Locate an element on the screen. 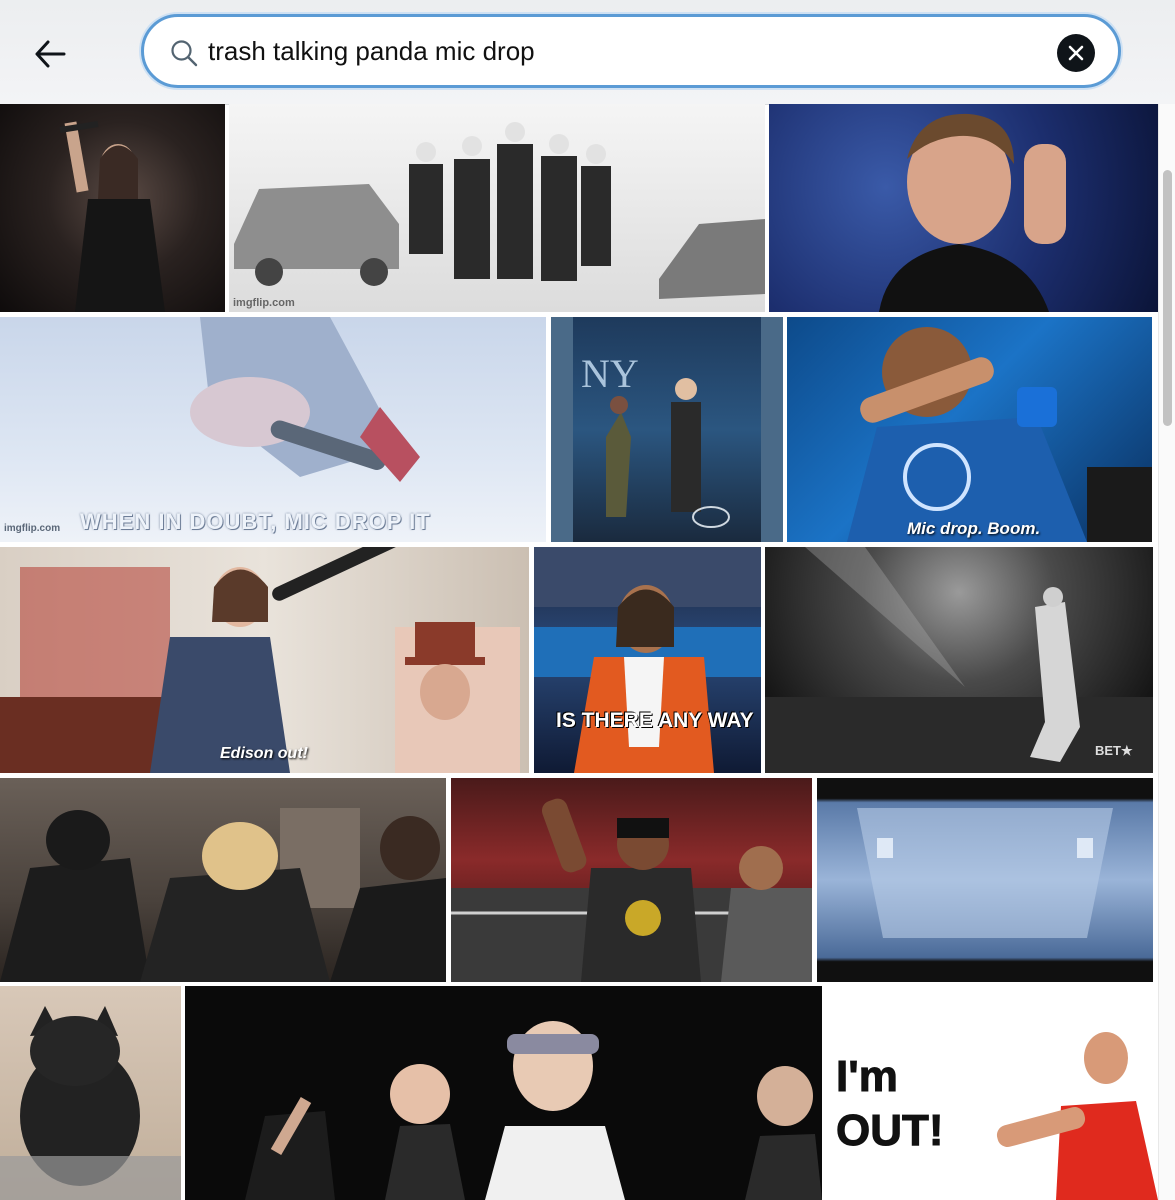 Image resolution: width=1175 pixels, height=1200 pixels. gif-awards-stage: NY is located at coordinates (667, 429).